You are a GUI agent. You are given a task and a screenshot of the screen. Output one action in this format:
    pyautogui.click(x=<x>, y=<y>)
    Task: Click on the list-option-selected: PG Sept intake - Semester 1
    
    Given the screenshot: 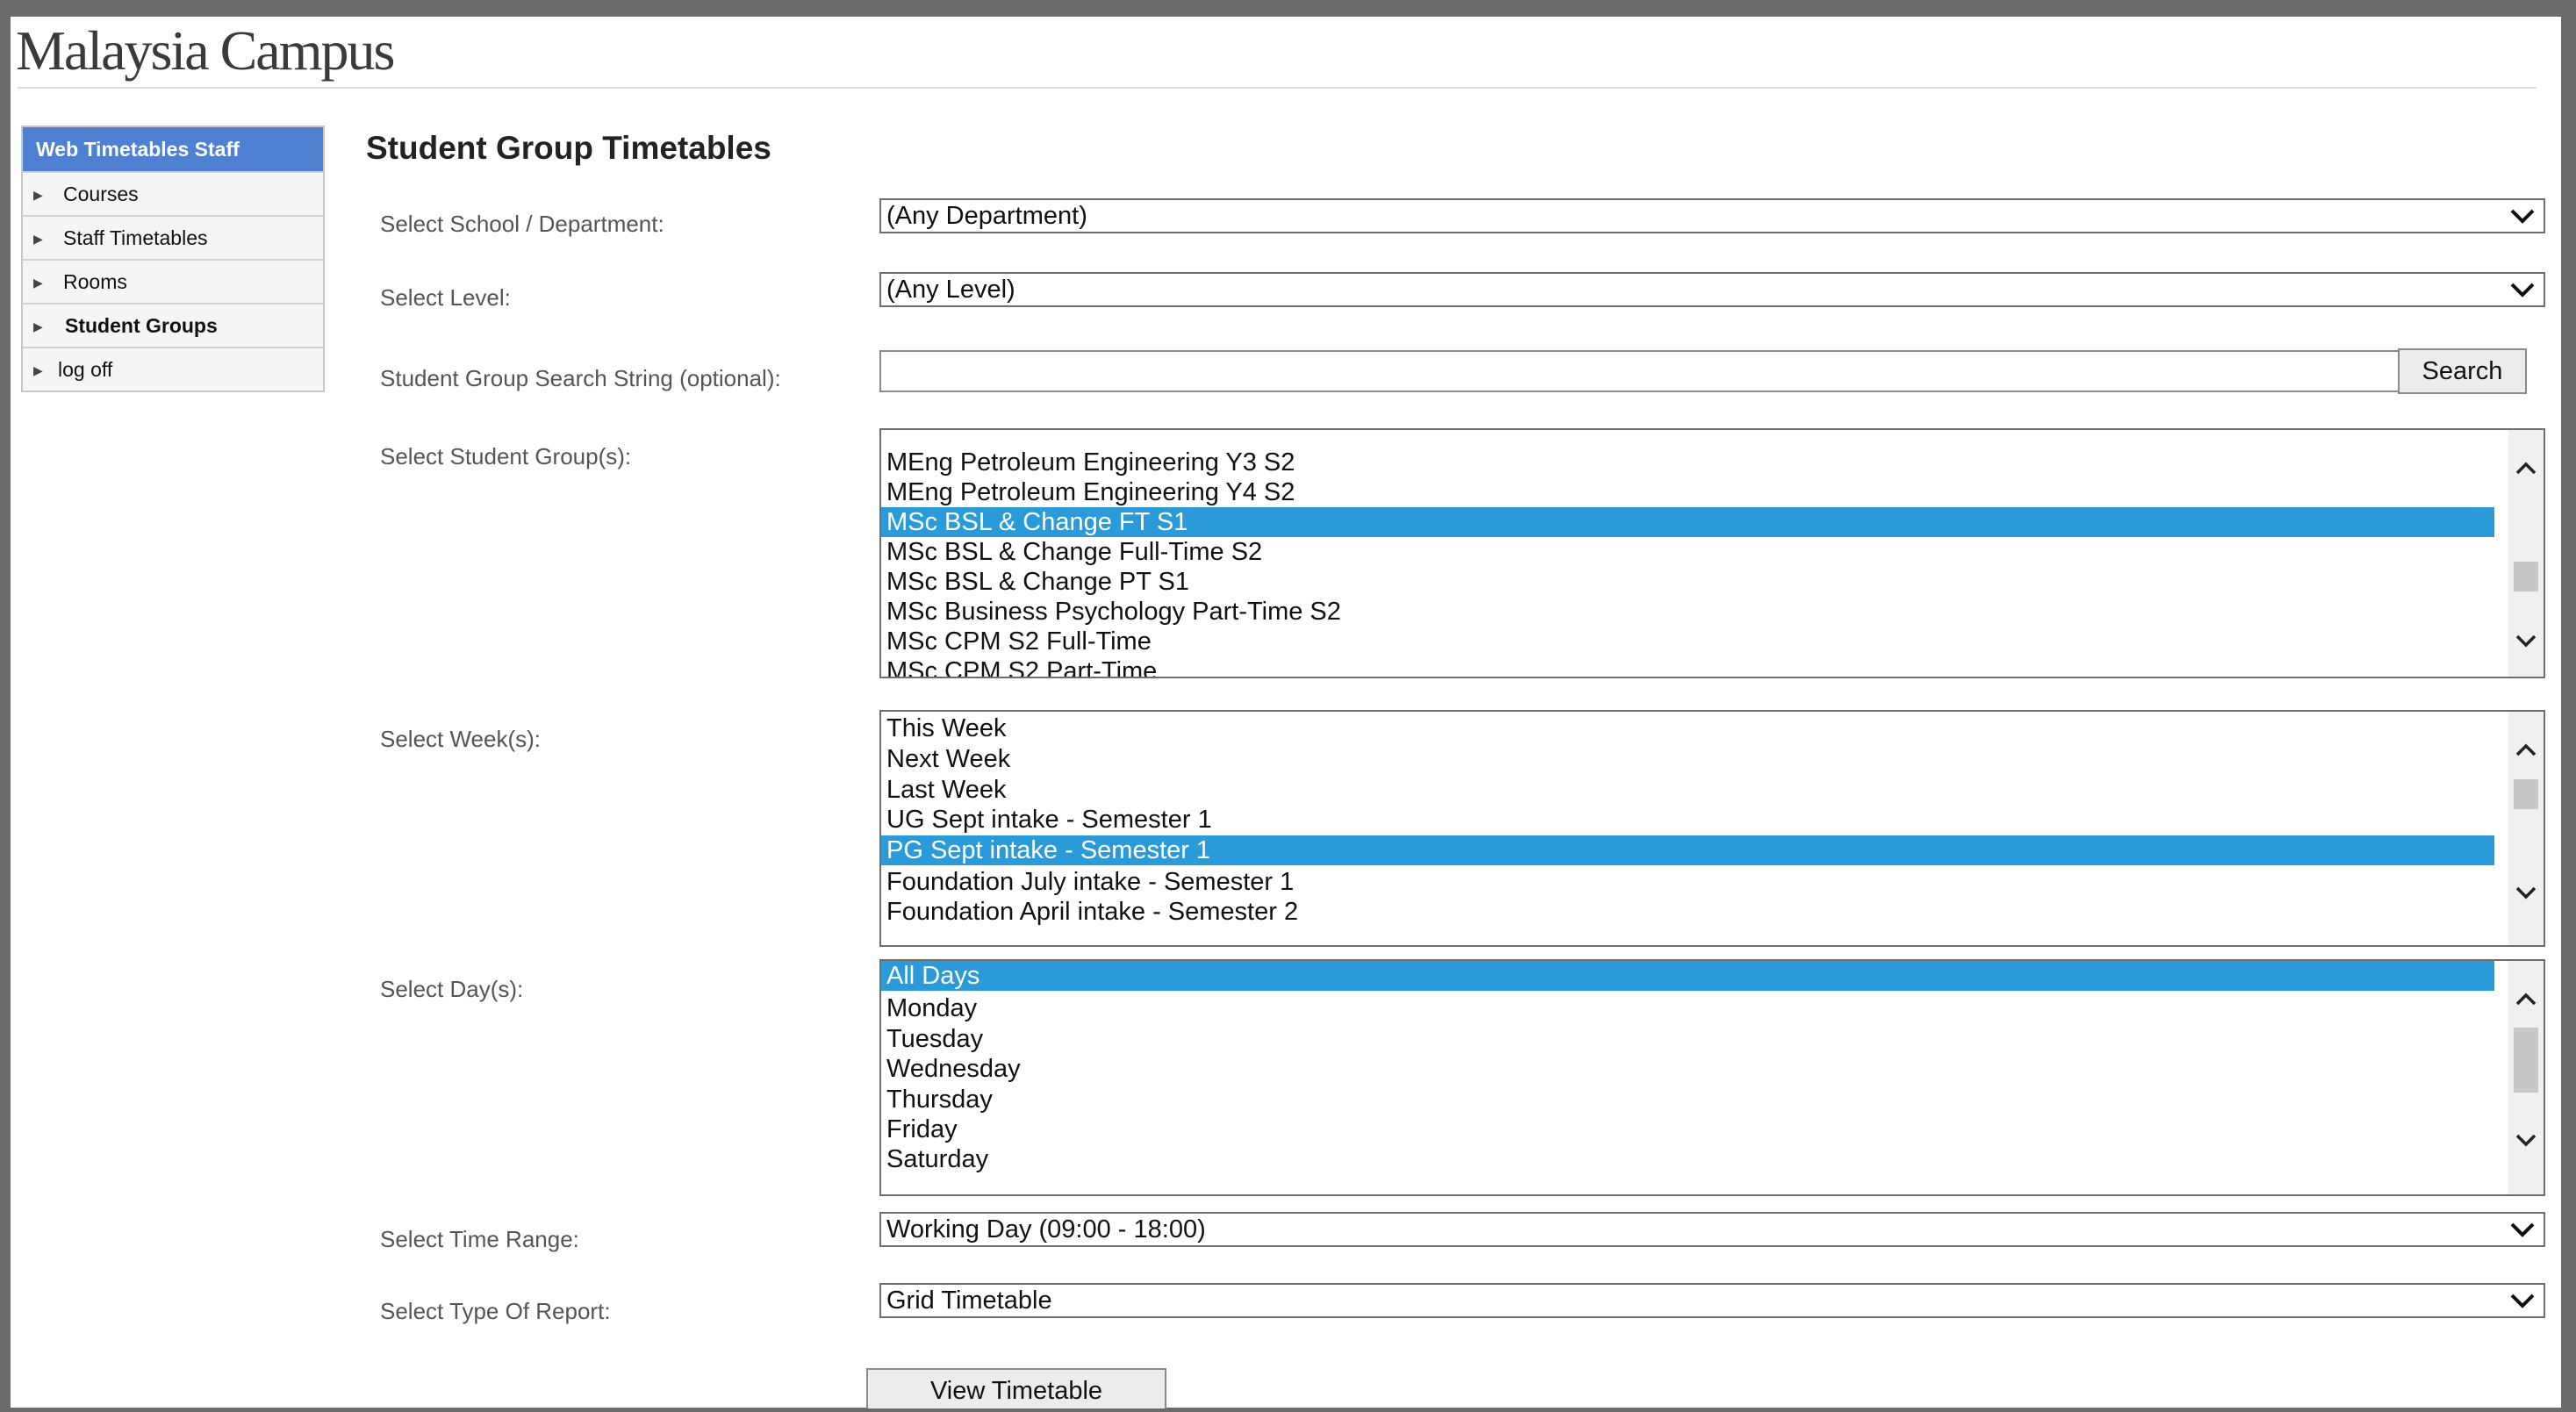 What is the action you would take?
    pyautogui.click(x=1688, y=850)
    